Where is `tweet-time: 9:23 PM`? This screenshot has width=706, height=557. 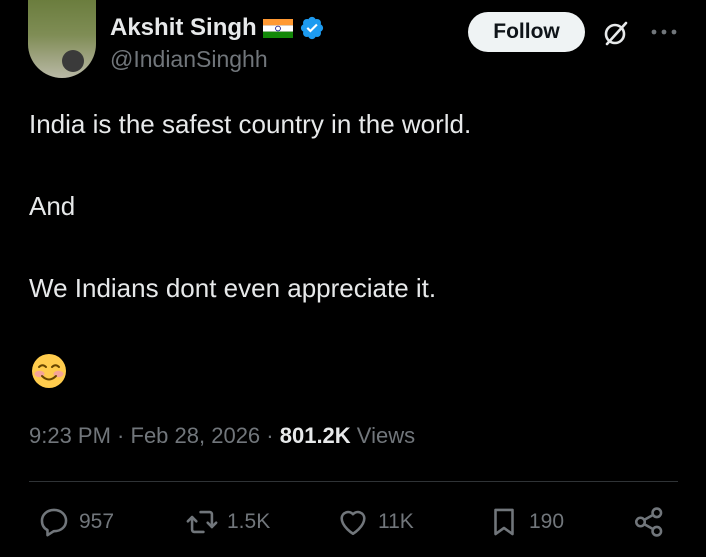
tweet-time: 9:23 PM is located at coordinates (70, 435).